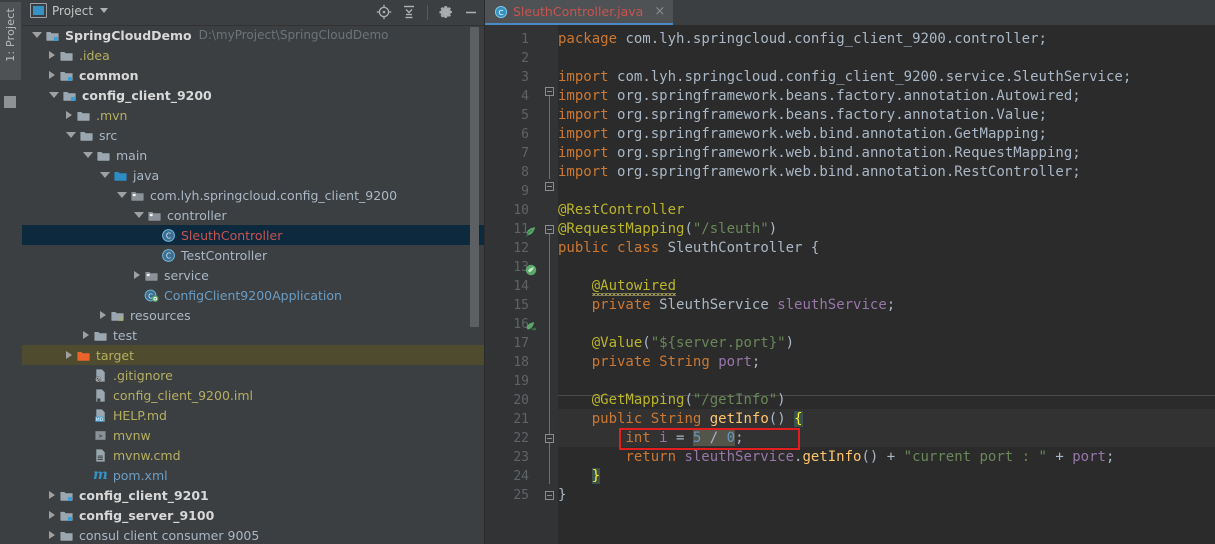 The width and height of the screenshot is (1215, 544). What do you see at coordinates (680, 419) in the screenshot?
I see `code-line-21: public String getInfo() {` at bounding box center [680, 419].